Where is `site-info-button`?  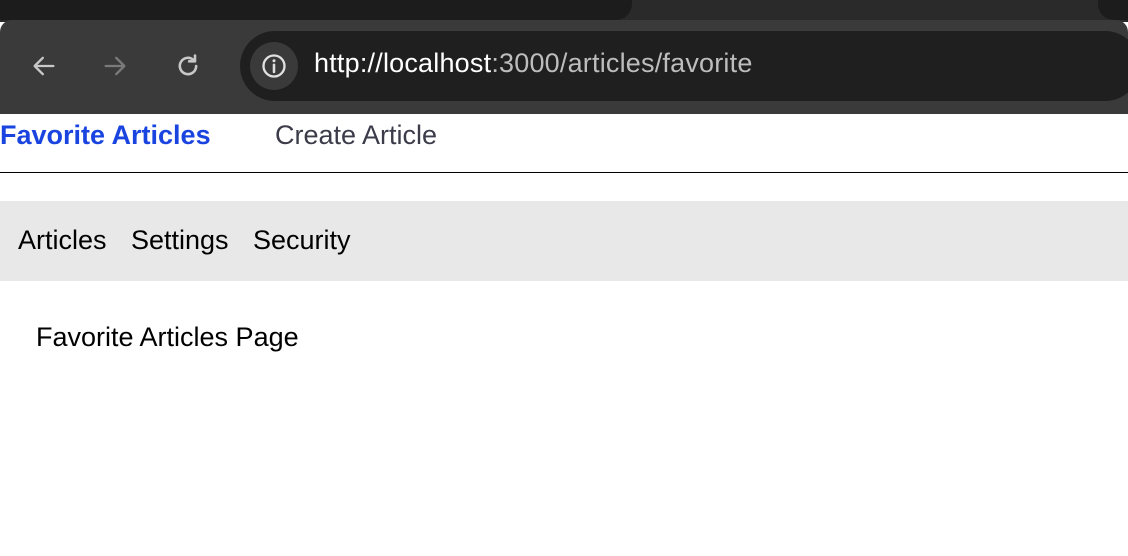
site-info-button is located at coordinates (274, 66).